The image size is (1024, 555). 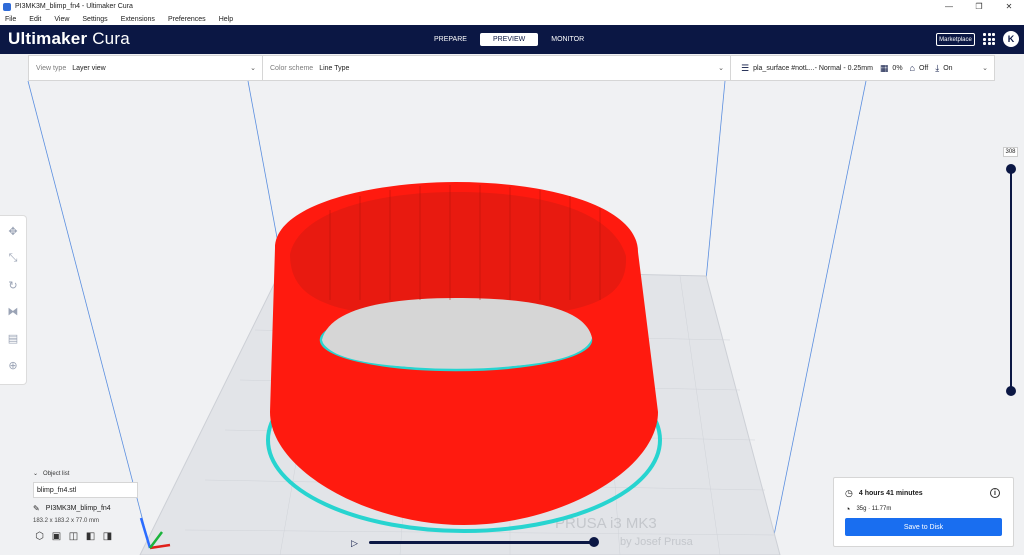 What do you see at coordinates (7, 6) in the screenshot?
I see `cura-app-icon` at bounding box center [7, 6].